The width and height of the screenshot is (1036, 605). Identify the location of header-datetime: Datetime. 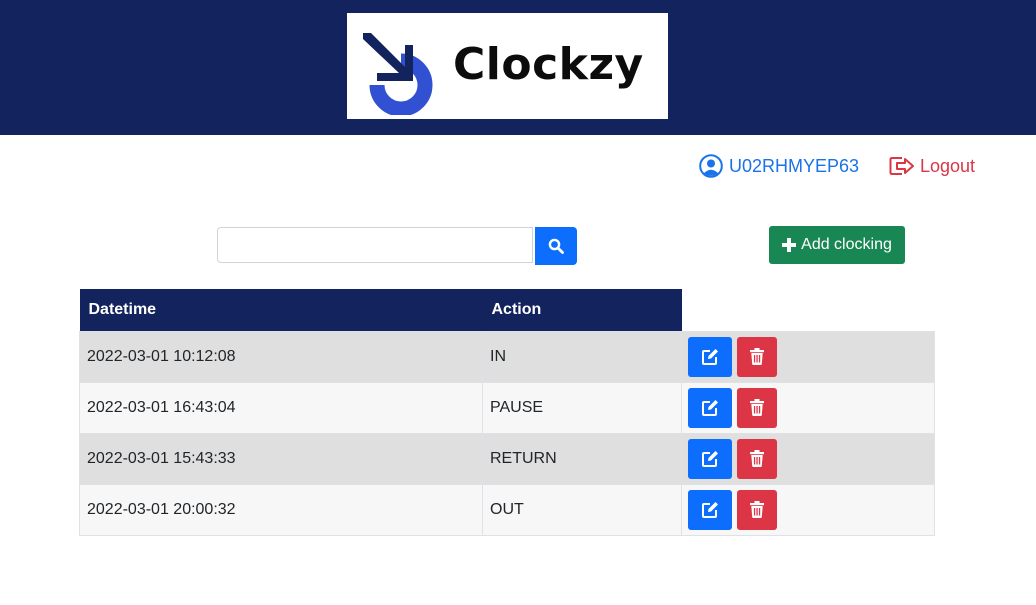
(281, 310).